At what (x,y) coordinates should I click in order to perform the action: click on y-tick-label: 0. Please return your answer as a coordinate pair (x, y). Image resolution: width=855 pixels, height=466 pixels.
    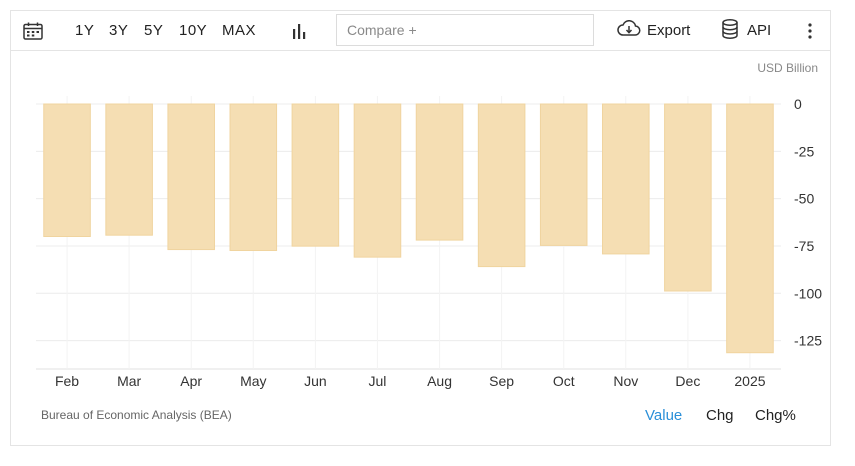
    Looking at the image, I should click on (798, 104).